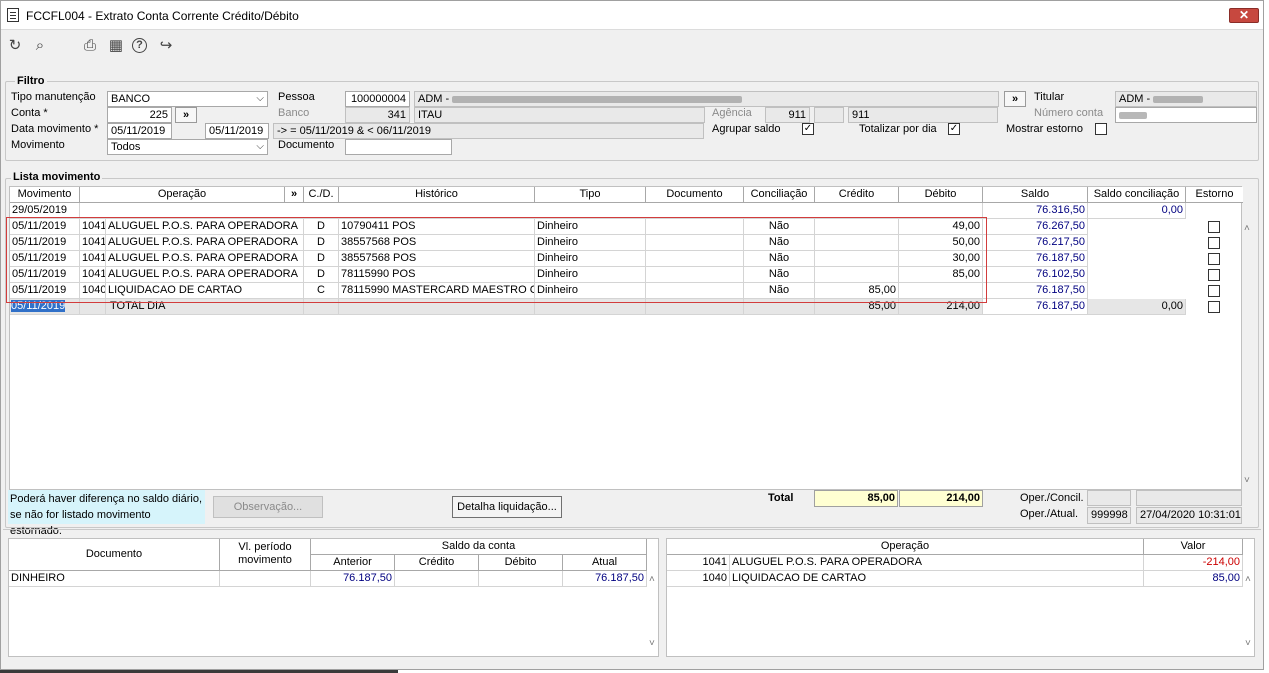 This screenshot has width=1269, height=673. Describe the element at coordinates (1109, 515) in the screenshot. I see `oper-atual-code: 999998` at that location.